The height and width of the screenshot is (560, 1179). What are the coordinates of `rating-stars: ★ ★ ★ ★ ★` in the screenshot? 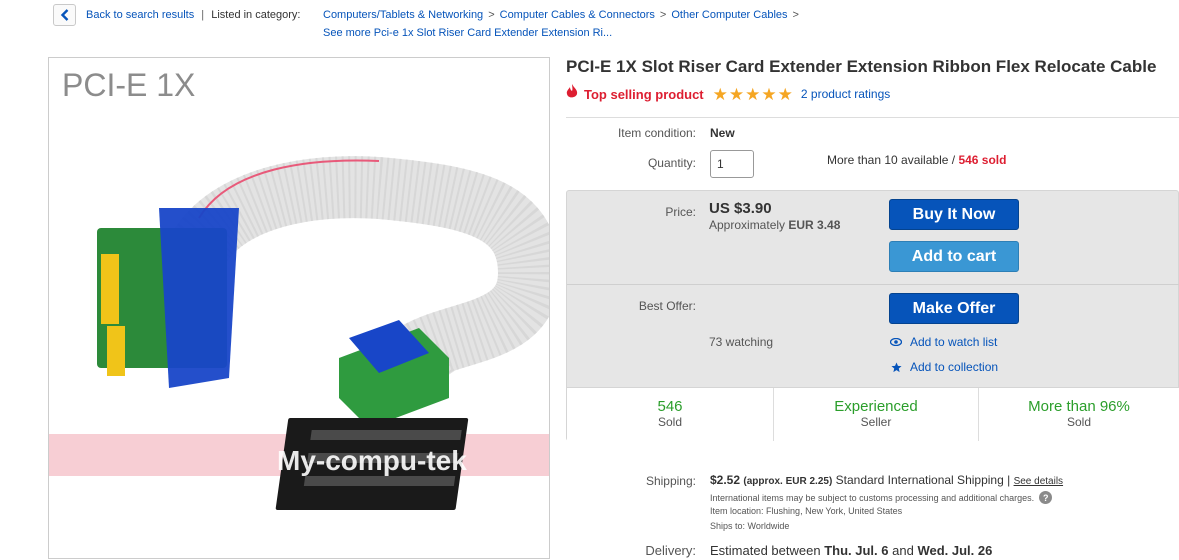 It's located at (753, 94).